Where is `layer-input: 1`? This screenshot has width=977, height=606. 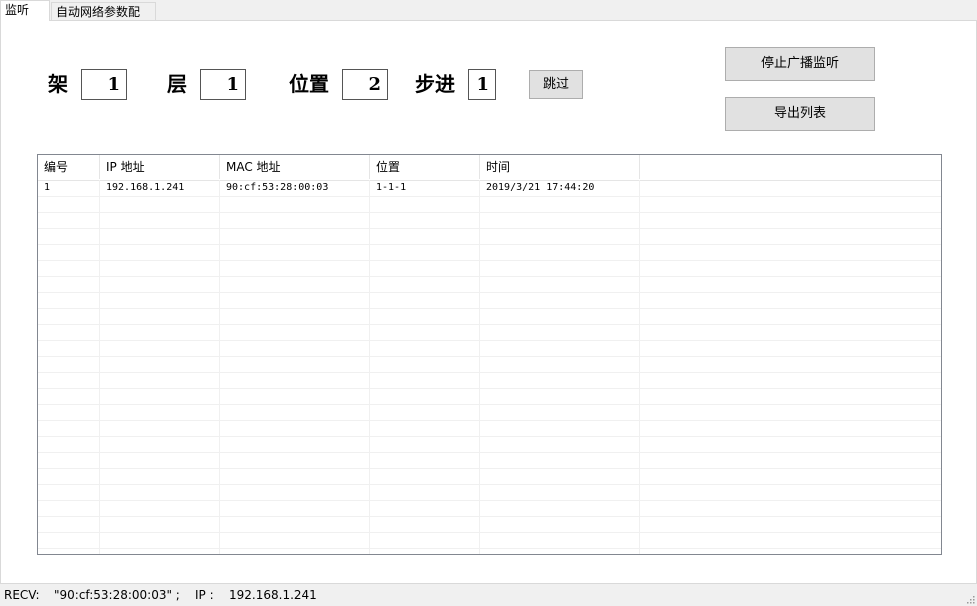
layer-input: 1 is located at coordinates (223, 84).